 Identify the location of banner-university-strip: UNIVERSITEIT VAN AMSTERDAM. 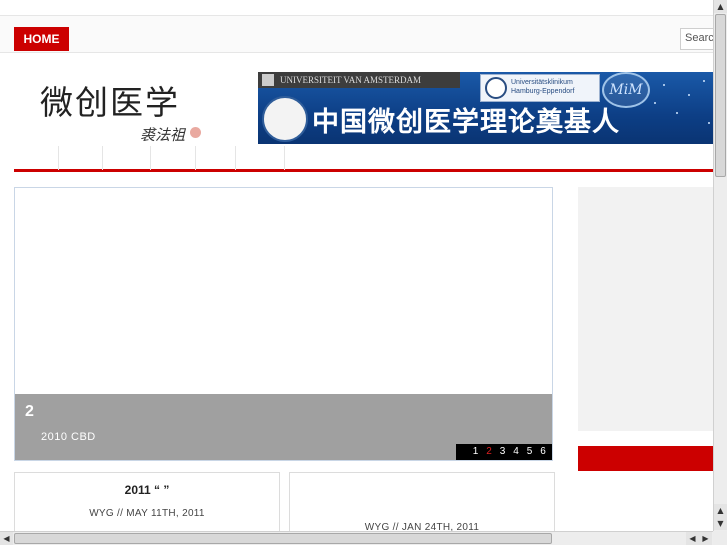
(359, 80).